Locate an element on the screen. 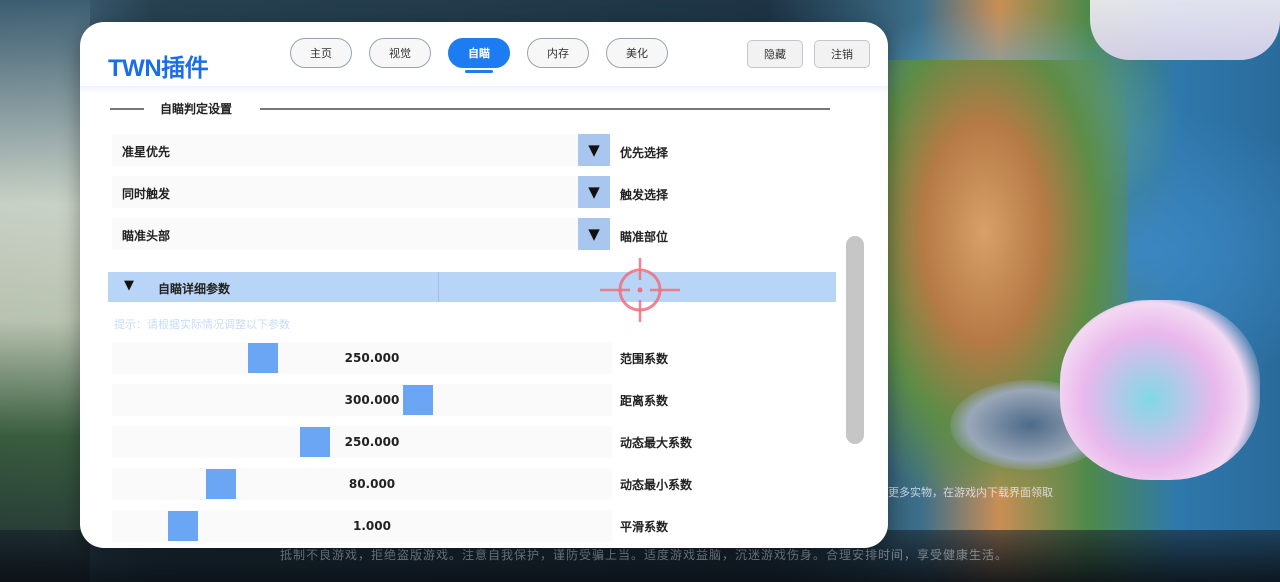  slider-value: 300.000 is located at coordinates (372, 400).